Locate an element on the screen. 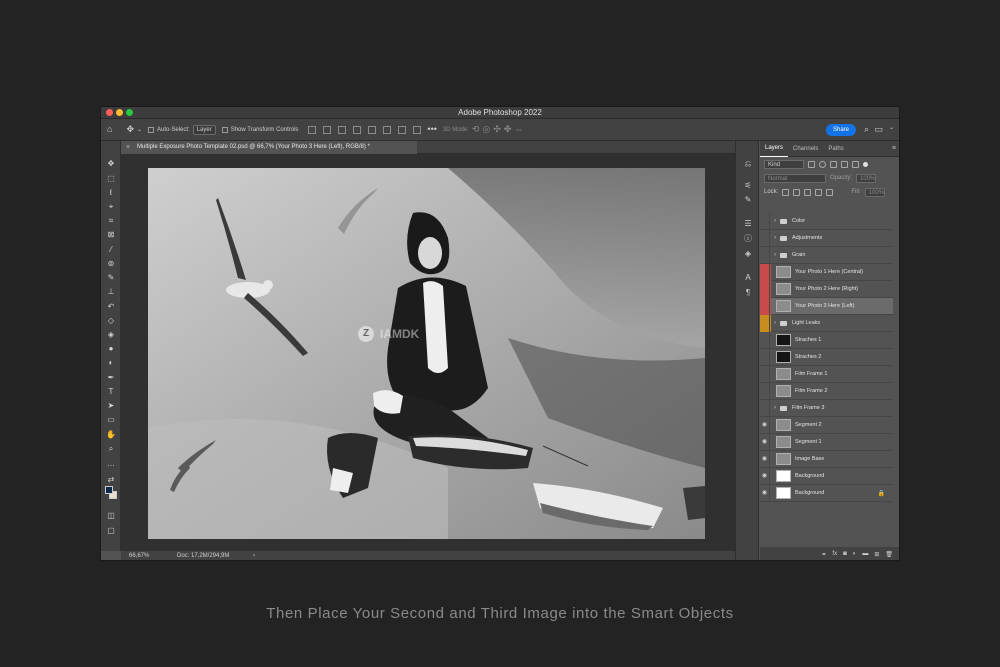  close-window-button is located at coordinates (109, 112).